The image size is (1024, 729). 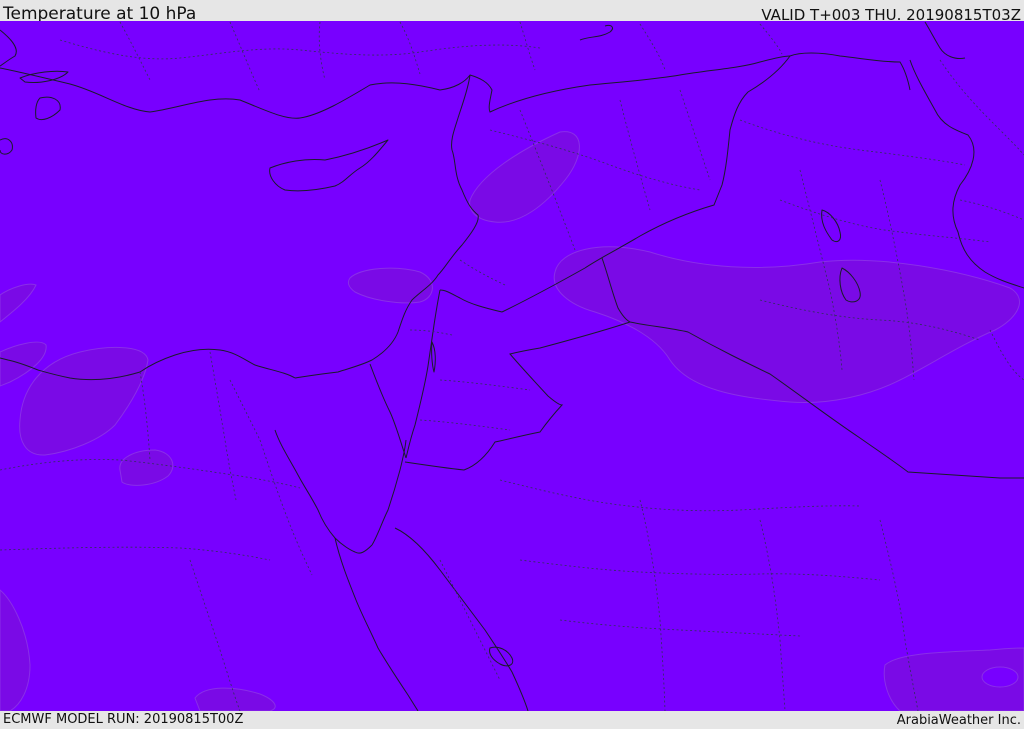 I want to click on contour-hole-se, so click(x=1000, y=677).